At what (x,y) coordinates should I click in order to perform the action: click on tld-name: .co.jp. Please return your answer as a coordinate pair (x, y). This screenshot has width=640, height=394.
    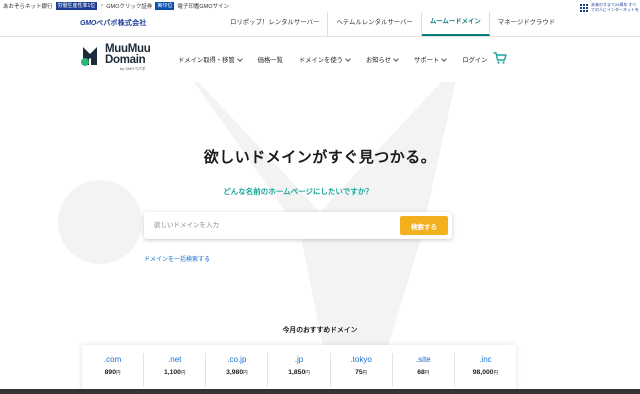
    Looking at the image, I should click on (237, 359).